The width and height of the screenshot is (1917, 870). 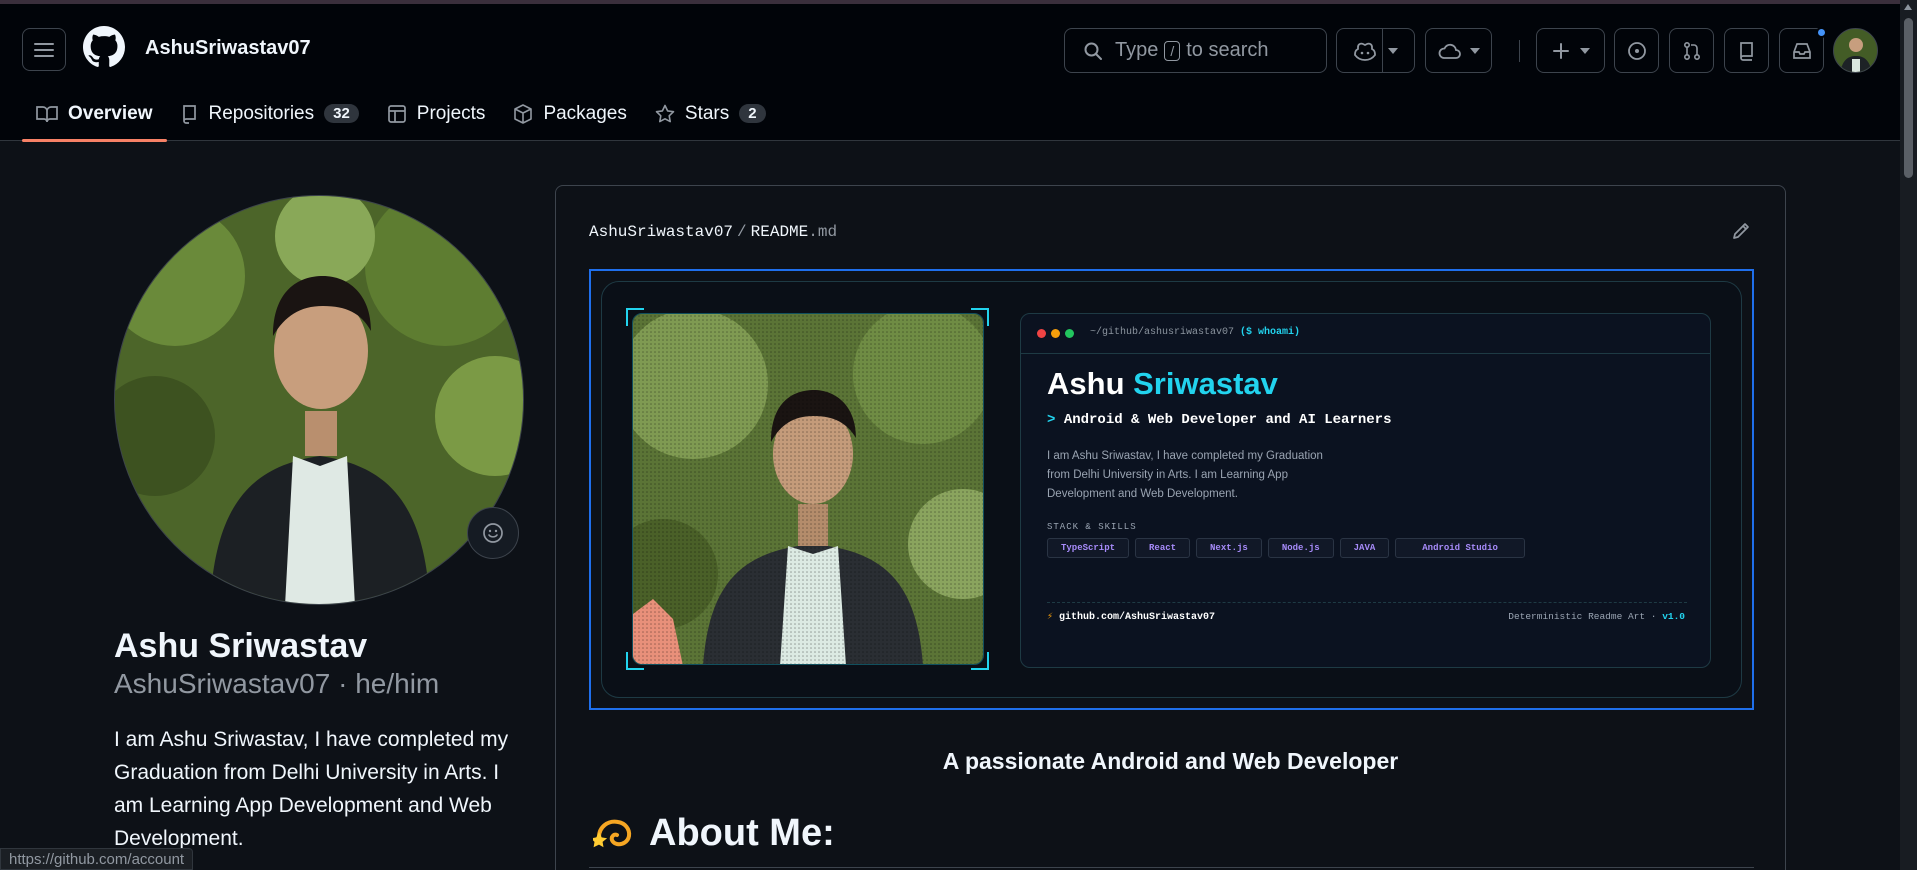 I want to click on notification-dot, so click(x=1821, y=32).